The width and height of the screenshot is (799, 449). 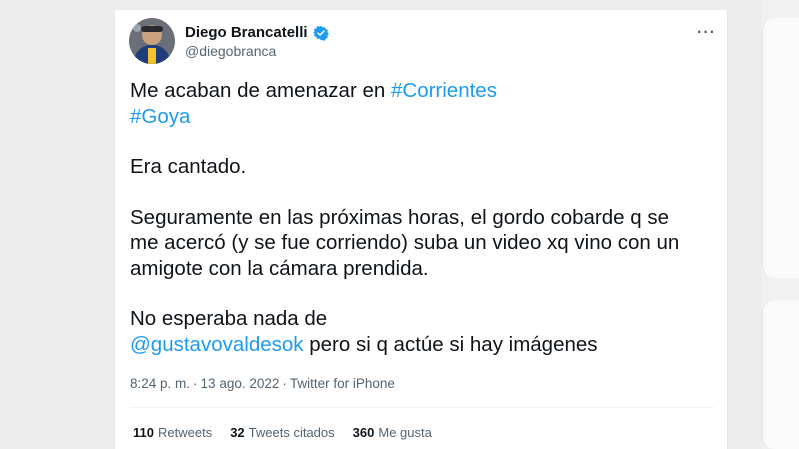 I want to click on retweets-label: Retweets, so click(x=185, y=432).